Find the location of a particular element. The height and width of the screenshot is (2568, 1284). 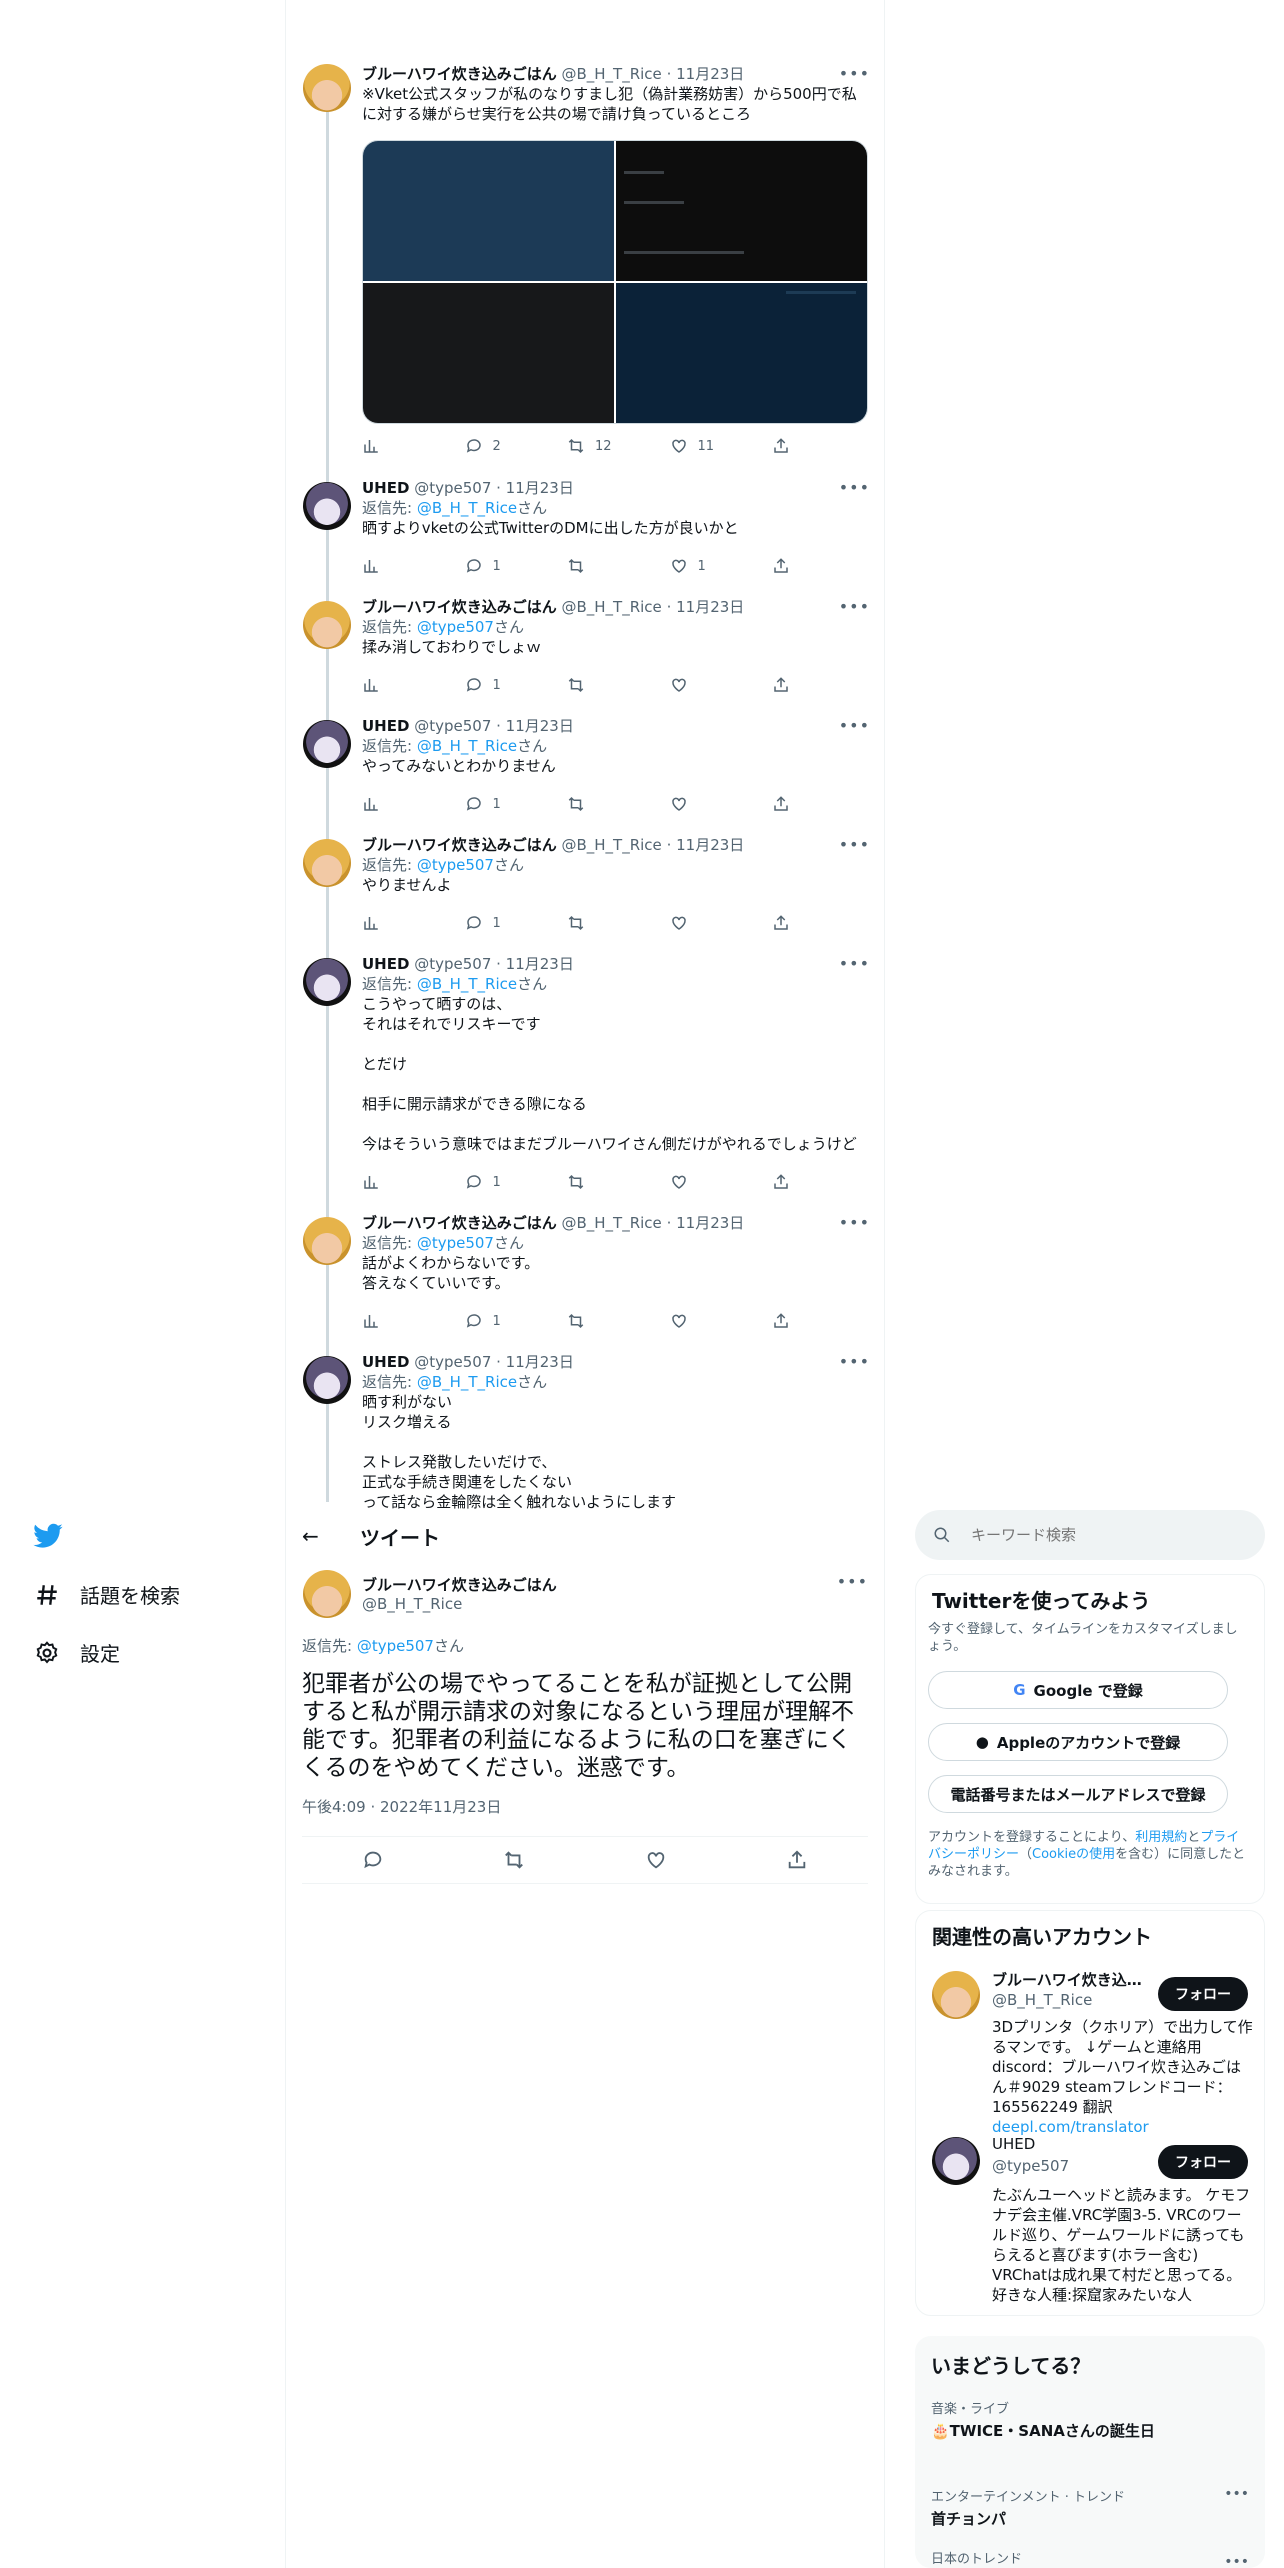

google-signup-button: G Google で登録 is located at coordinates (1078, 1690).